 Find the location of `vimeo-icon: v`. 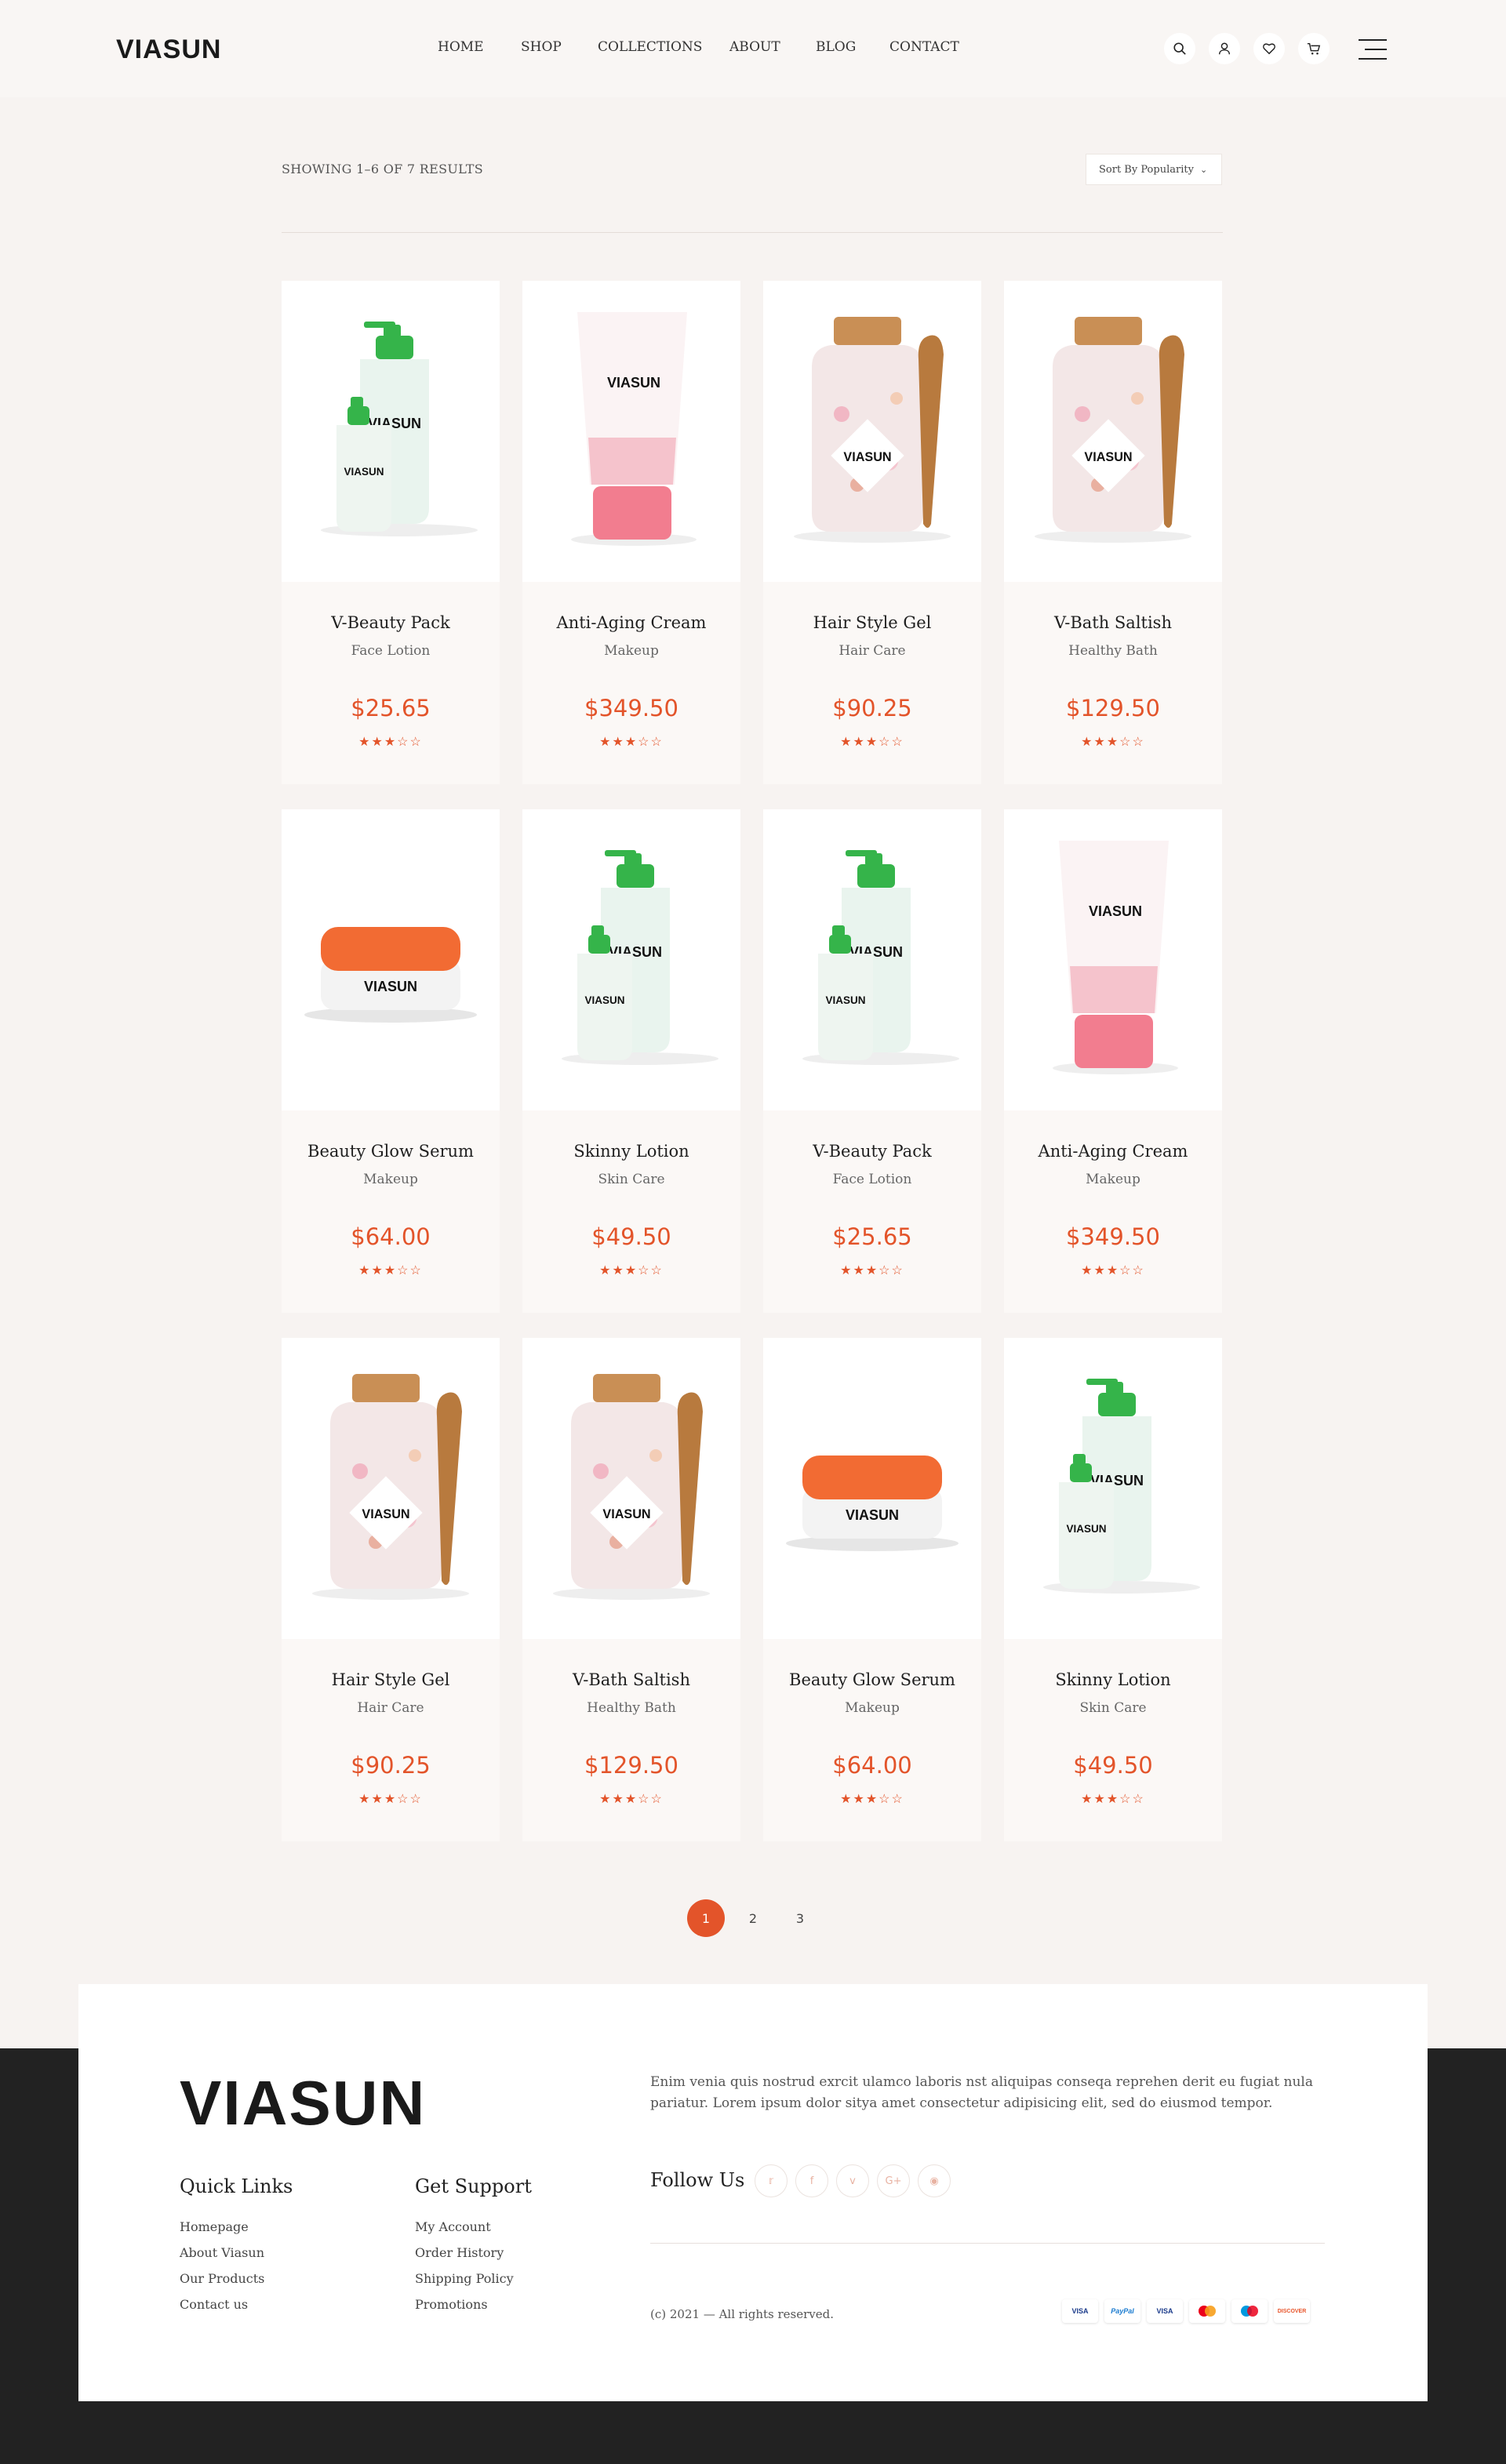

vimeo-icon: v is located at coordinates (852, 2181).